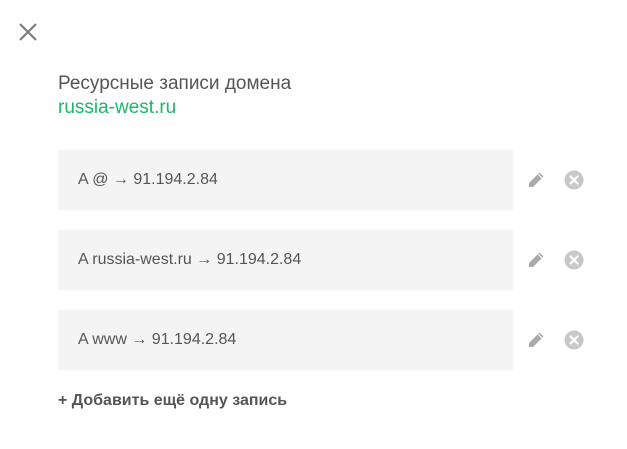 This screenshot has height=449, width=627. Describe the element at coordinates (148, 179) in the screenshot. I see `record-text: A @ → 91.194.2.84` at that location.